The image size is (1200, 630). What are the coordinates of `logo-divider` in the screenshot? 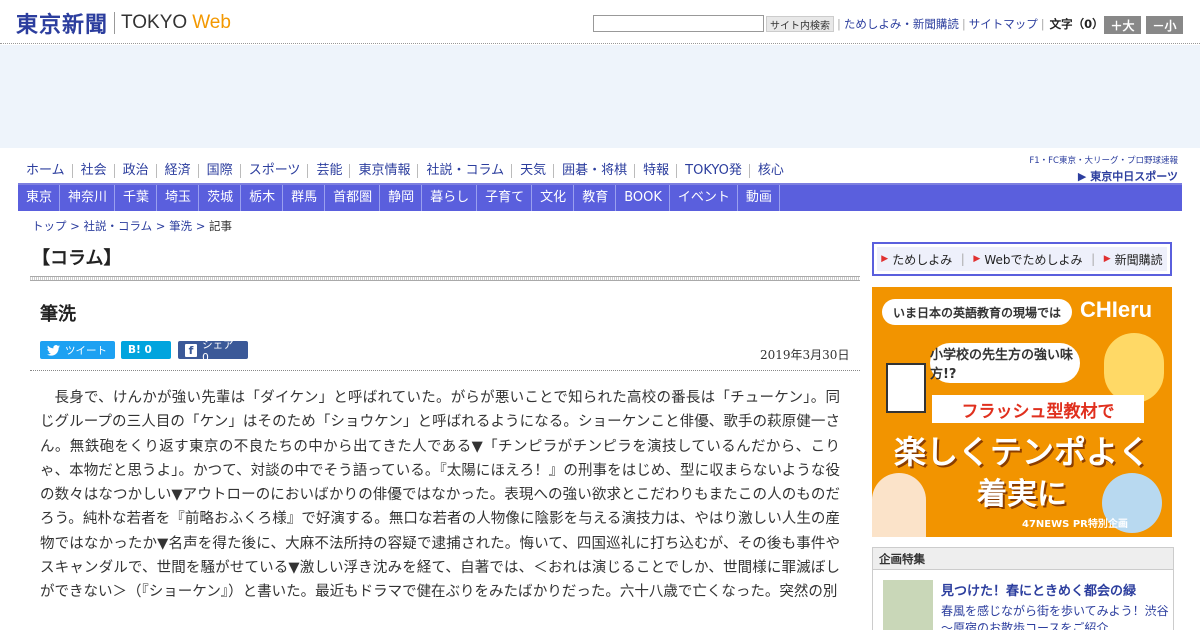 It's located at (115, 23).